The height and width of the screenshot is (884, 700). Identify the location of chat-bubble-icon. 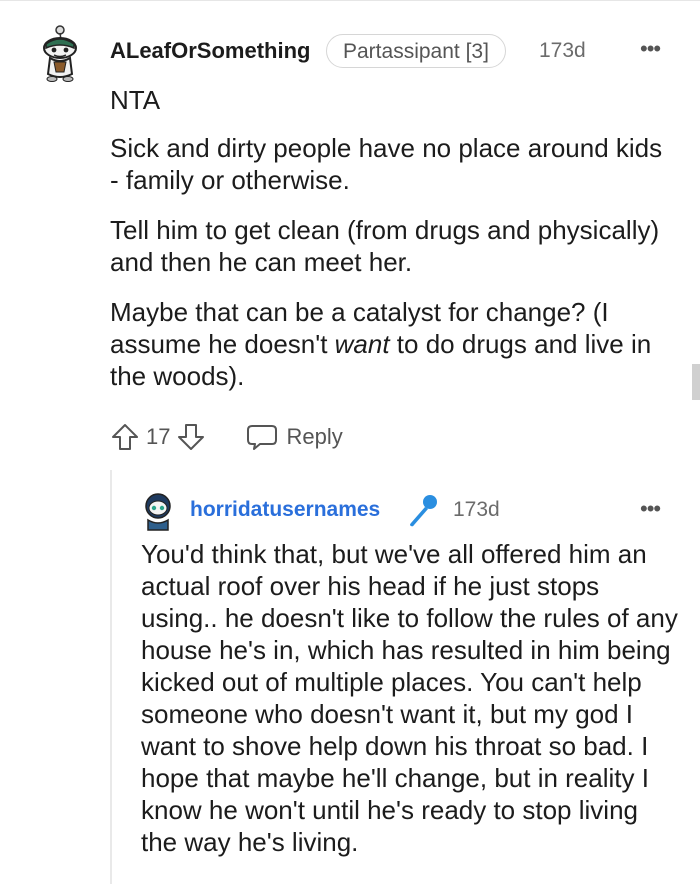
(262, 437).